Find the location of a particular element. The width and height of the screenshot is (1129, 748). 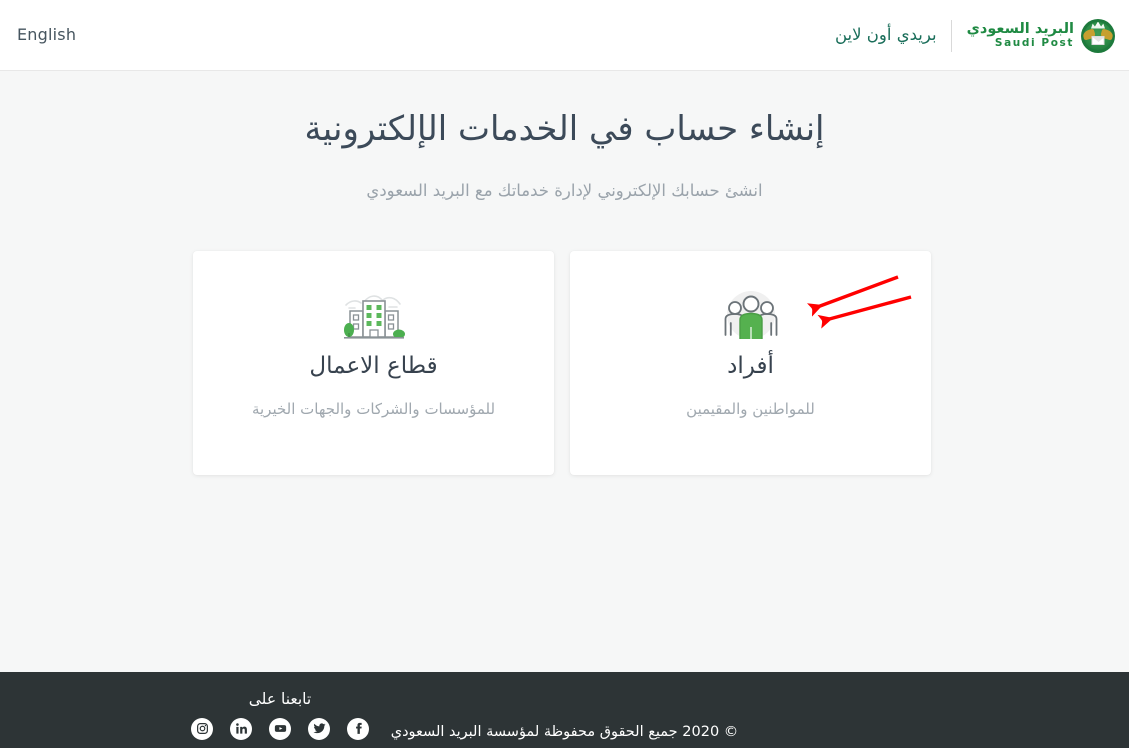

header-right-group: البريد السعودي Saudi Post بريدي أون لاين is located at coordinates (975, 35).